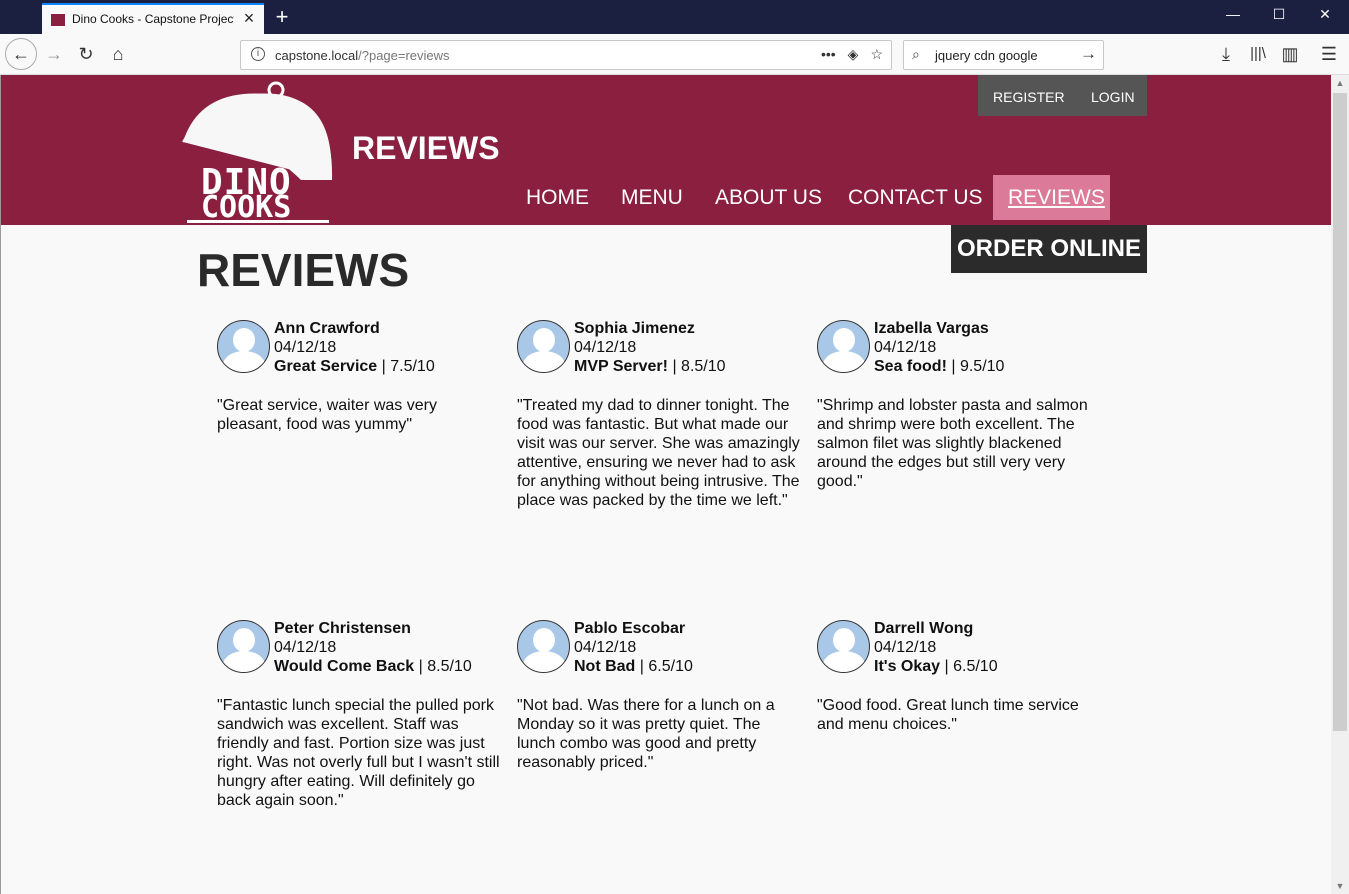 This screenshot has width=1349, height=894. What do you see at coordinates (118, 54) in the screenshot?
I see `home-icon: ⌂` at bounding box center [118, 54].